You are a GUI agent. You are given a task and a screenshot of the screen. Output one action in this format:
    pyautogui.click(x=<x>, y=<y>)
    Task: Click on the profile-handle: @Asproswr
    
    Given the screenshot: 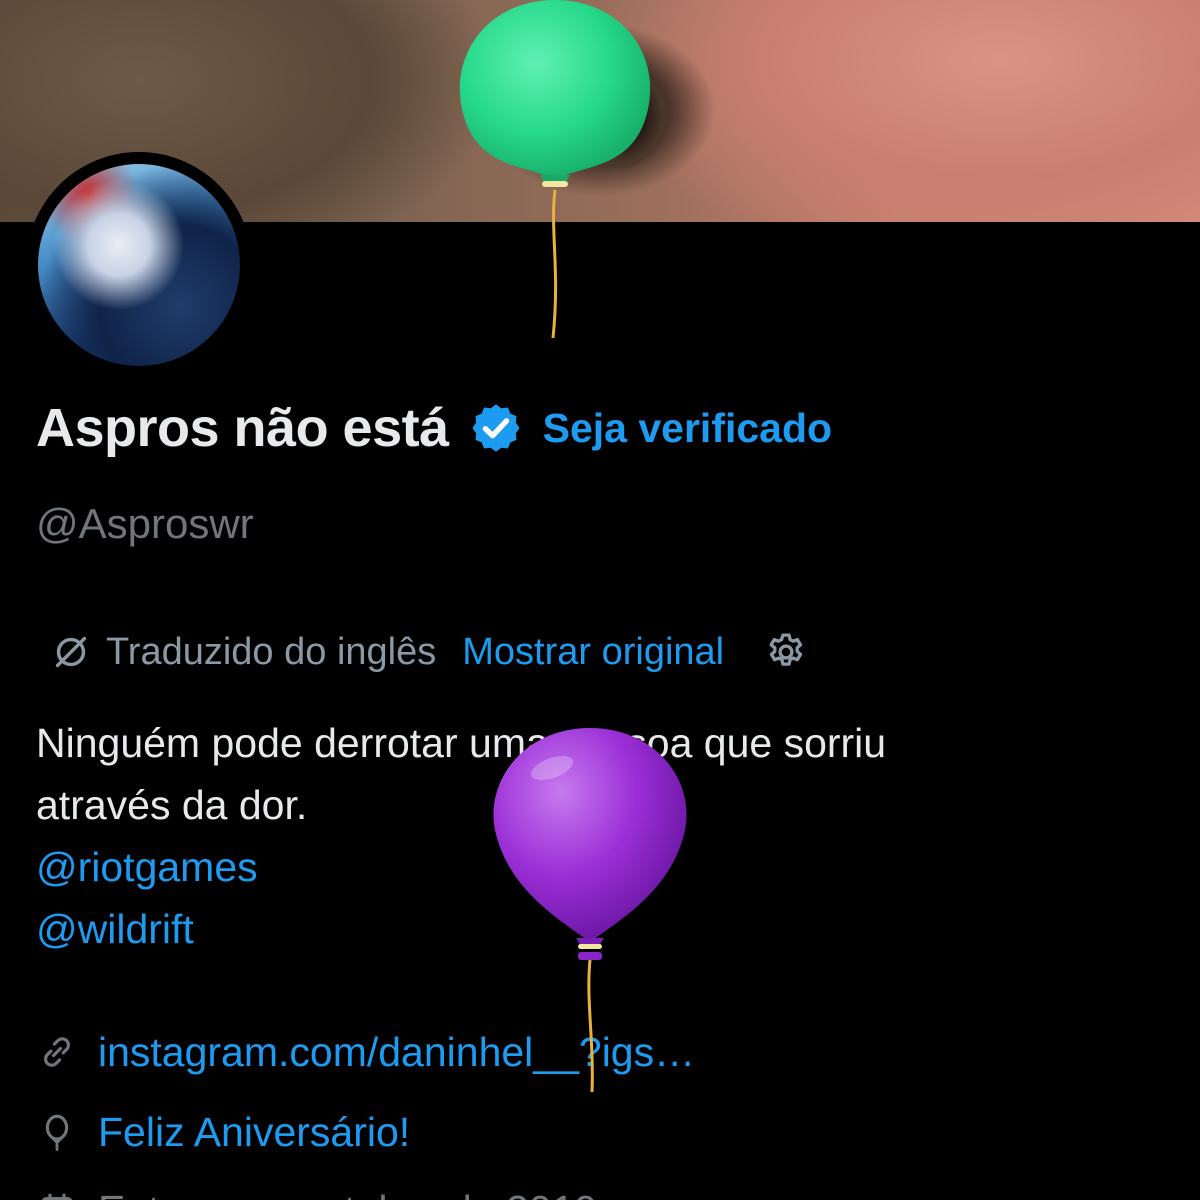 What is the action you would take?
    pyautogui.click(x=145, y=523)
    